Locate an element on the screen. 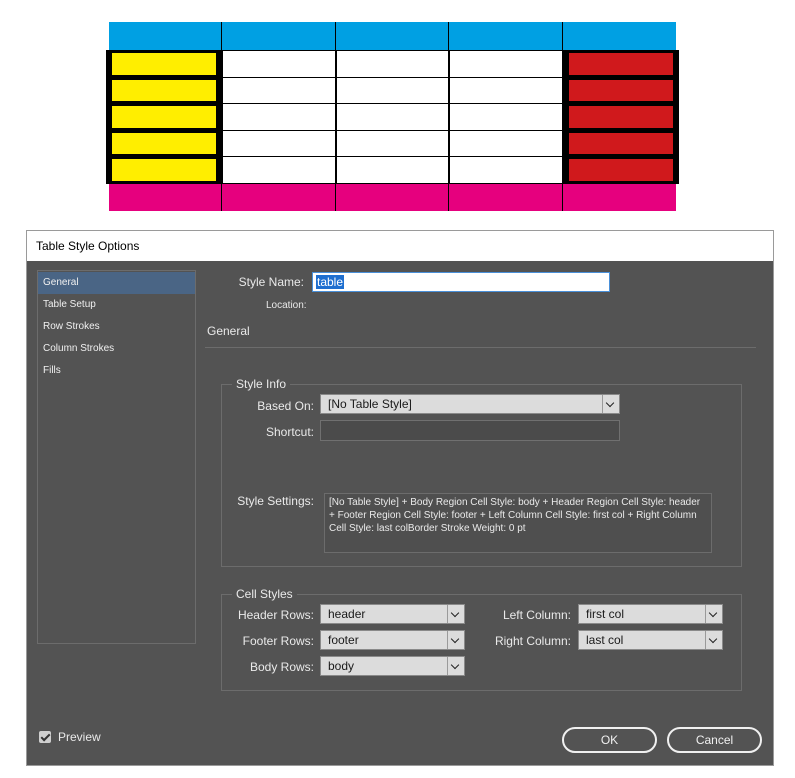  shortcut-label: Shortcut: is located at coordinates (289, 432).